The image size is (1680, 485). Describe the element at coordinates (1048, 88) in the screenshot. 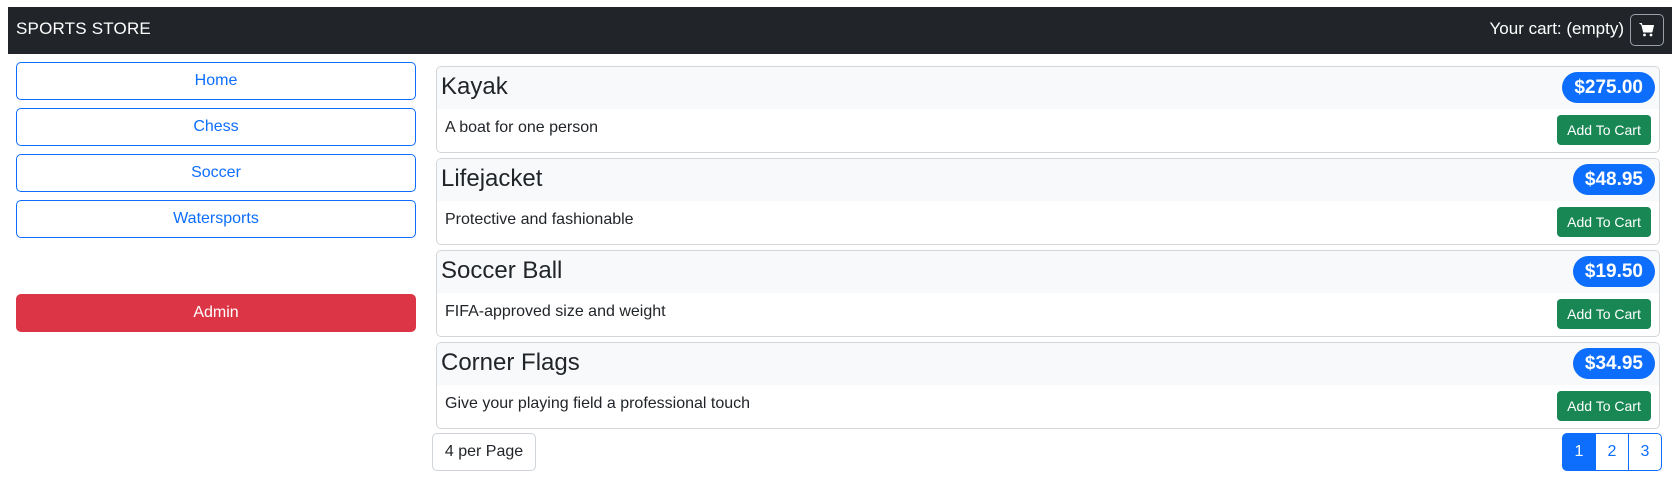

I see `product-card-header: Kayak $275.00` at that location.